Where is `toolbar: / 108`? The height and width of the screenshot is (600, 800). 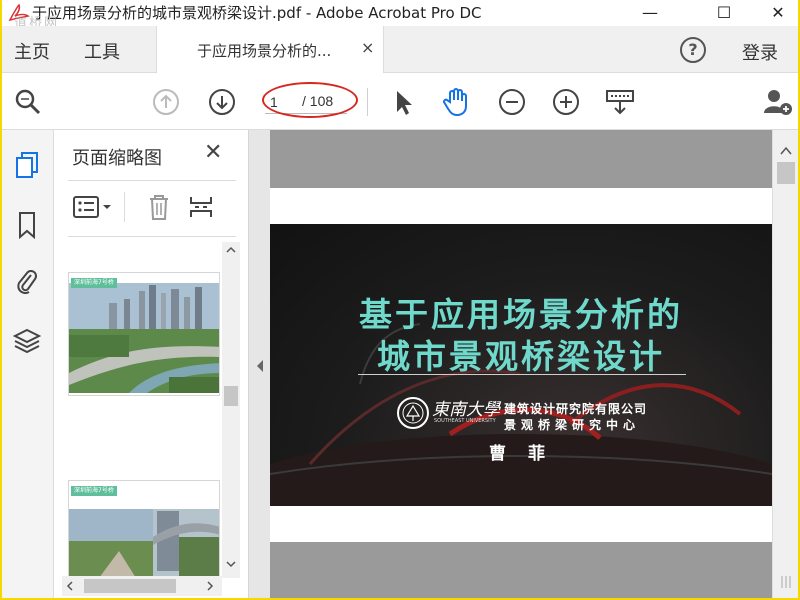
toolbar: / 108 is located at coordinates (400, 102).